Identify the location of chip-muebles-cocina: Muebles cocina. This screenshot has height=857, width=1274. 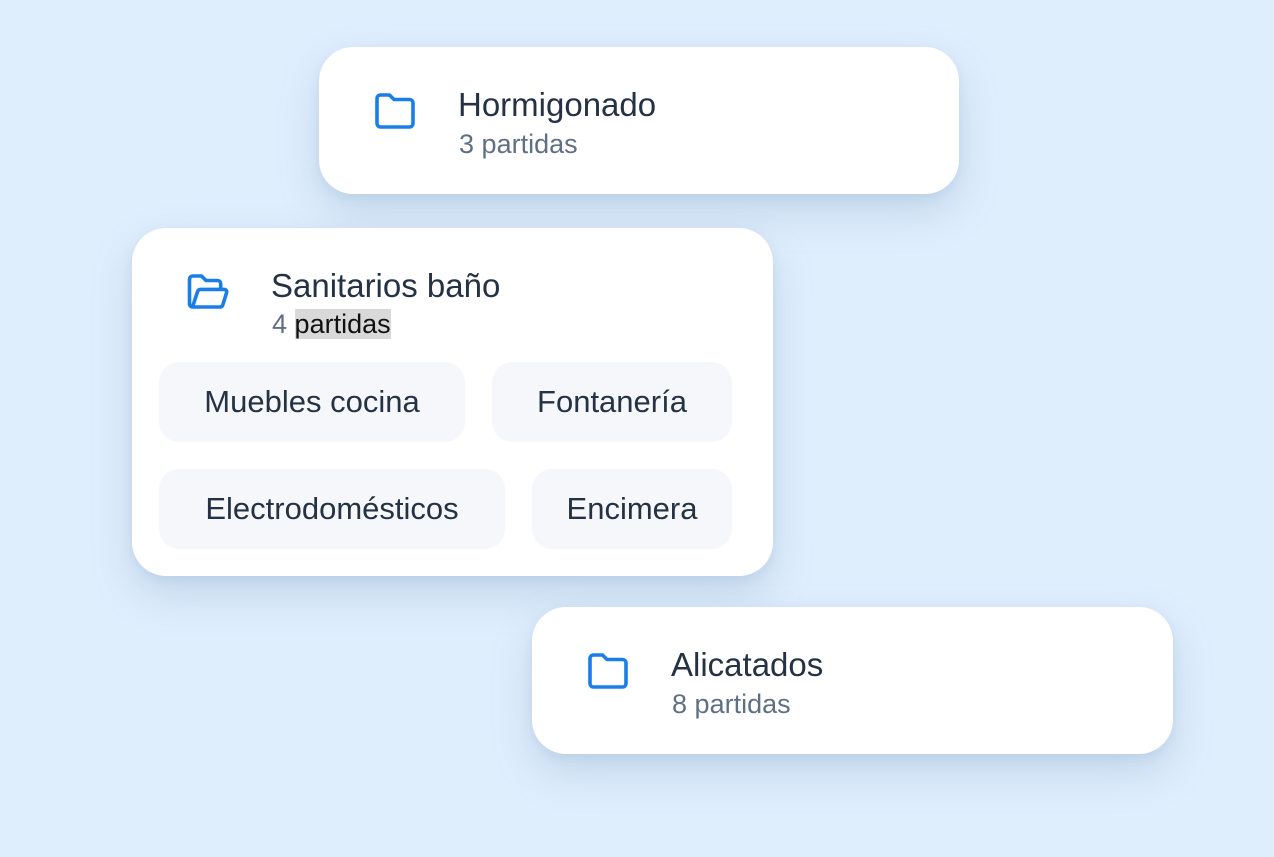
(312, 402).